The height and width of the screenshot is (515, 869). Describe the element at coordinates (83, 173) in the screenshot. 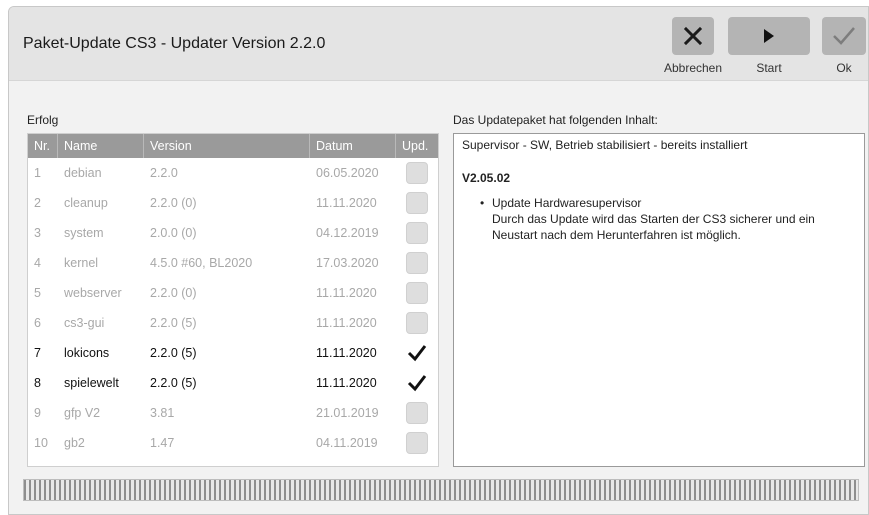

I see `row-name: debian` at that location.